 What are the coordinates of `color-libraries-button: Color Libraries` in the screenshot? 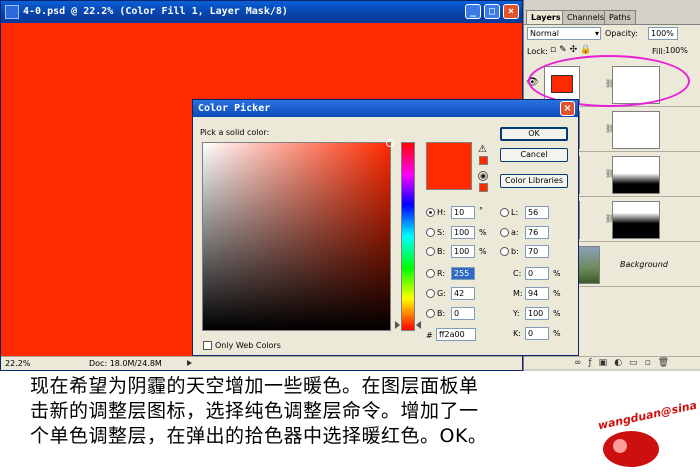 It's located at (534, 181).